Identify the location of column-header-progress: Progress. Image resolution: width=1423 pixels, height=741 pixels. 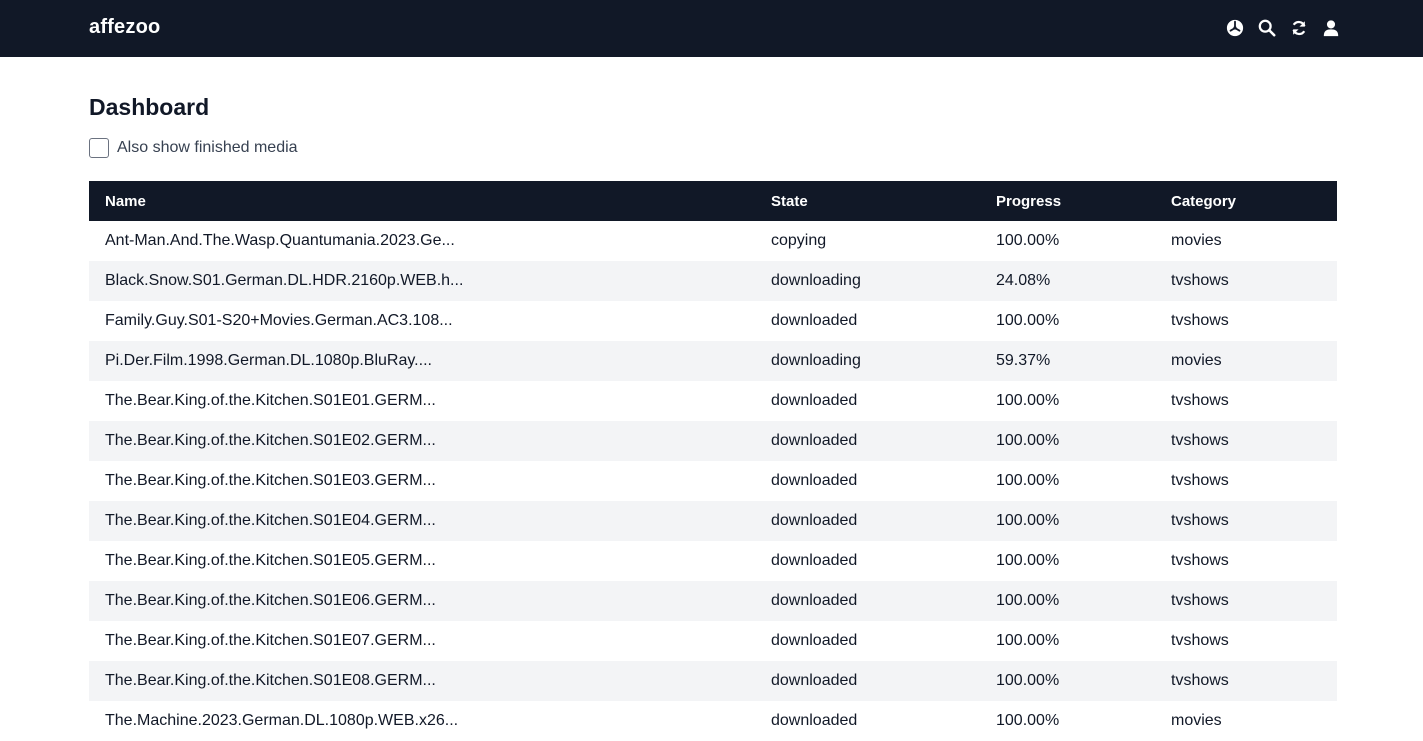
(1067, 201).